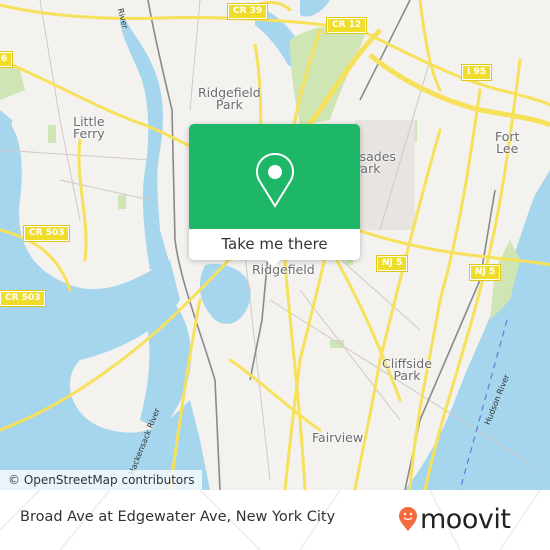  Describe the element at coordinates (465, 519) in the screenshot. I see `moovit-logo-text: moovit` at that location.